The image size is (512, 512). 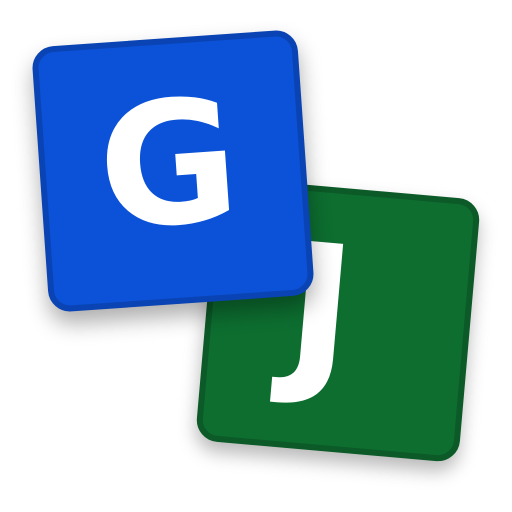 I want to click on letter-g: G, so click(x=169, y=165).